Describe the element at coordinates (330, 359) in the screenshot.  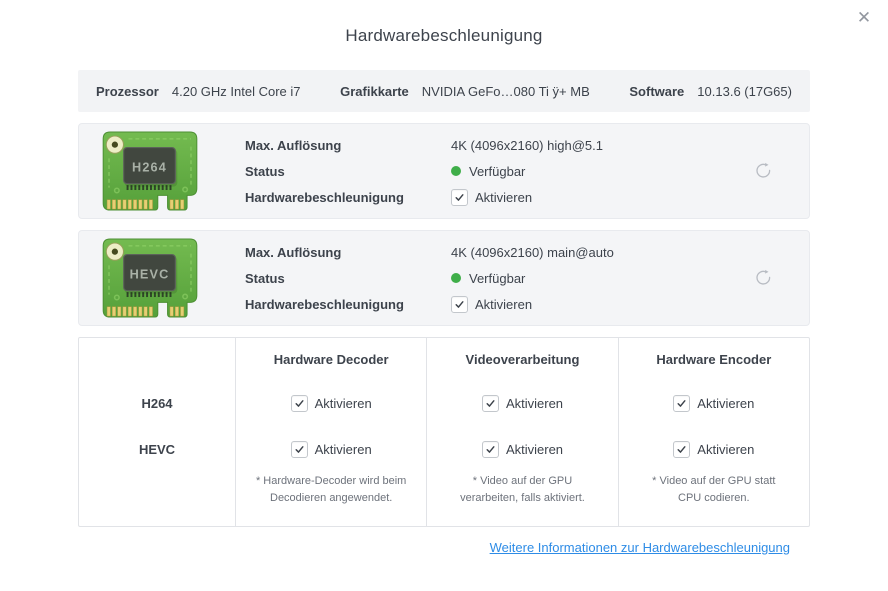
I see `header-hardware-decoder: Hardware Decoder` at that location.